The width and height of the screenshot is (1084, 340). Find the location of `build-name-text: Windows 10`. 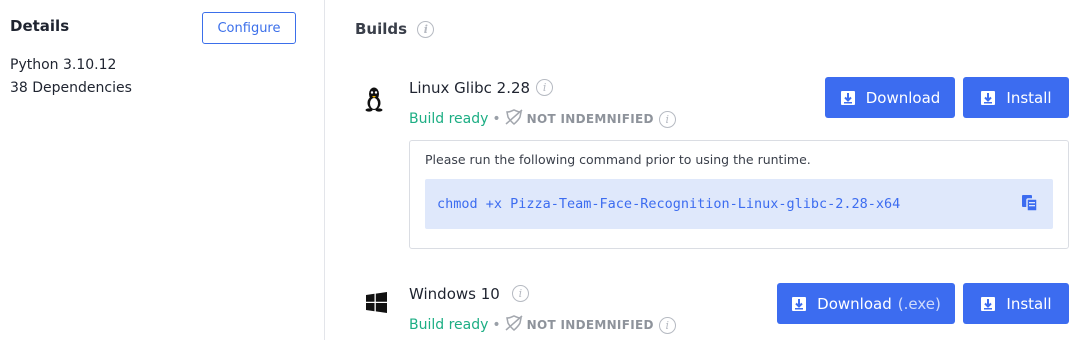

build-name-text: Windows 10 is located at coordinates (454, 294).